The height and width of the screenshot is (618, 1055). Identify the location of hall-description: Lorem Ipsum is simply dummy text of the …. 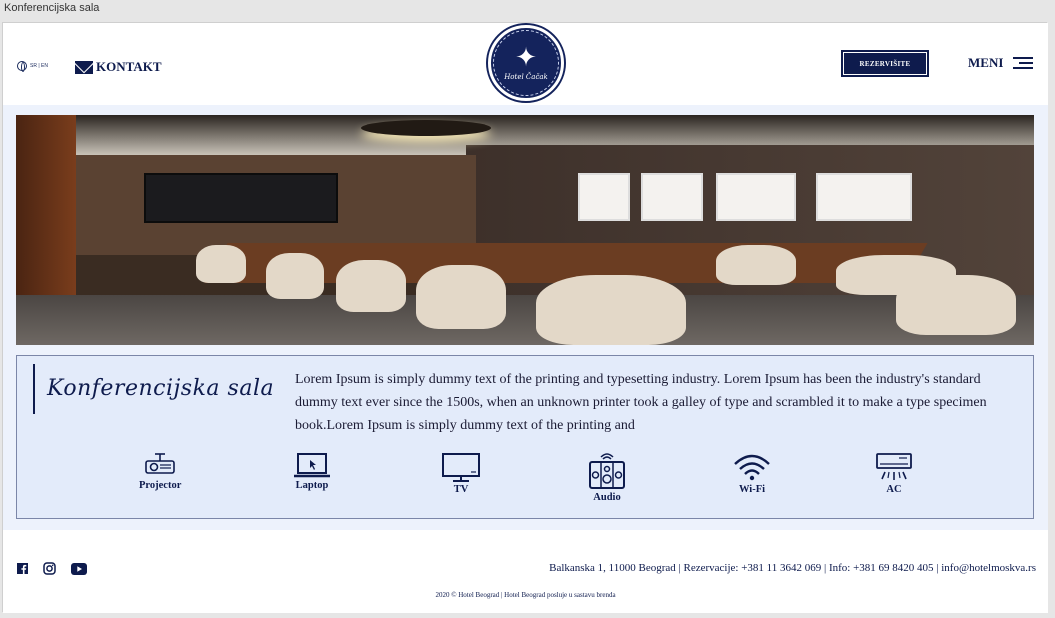
(641, 402).